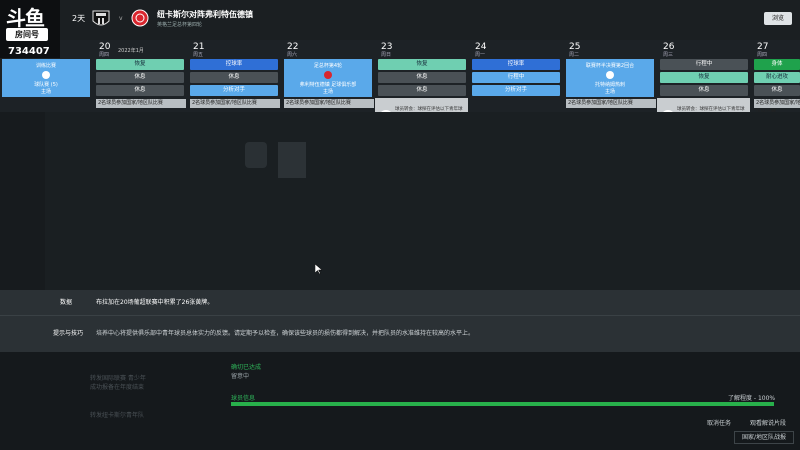 This screenshot has height=450, width=800. What do you see at coordinates (180, 25) in the screenshot?
I see `match-subtitle: 英格兰足总杯第四轮` at bounding box center [180, 25].